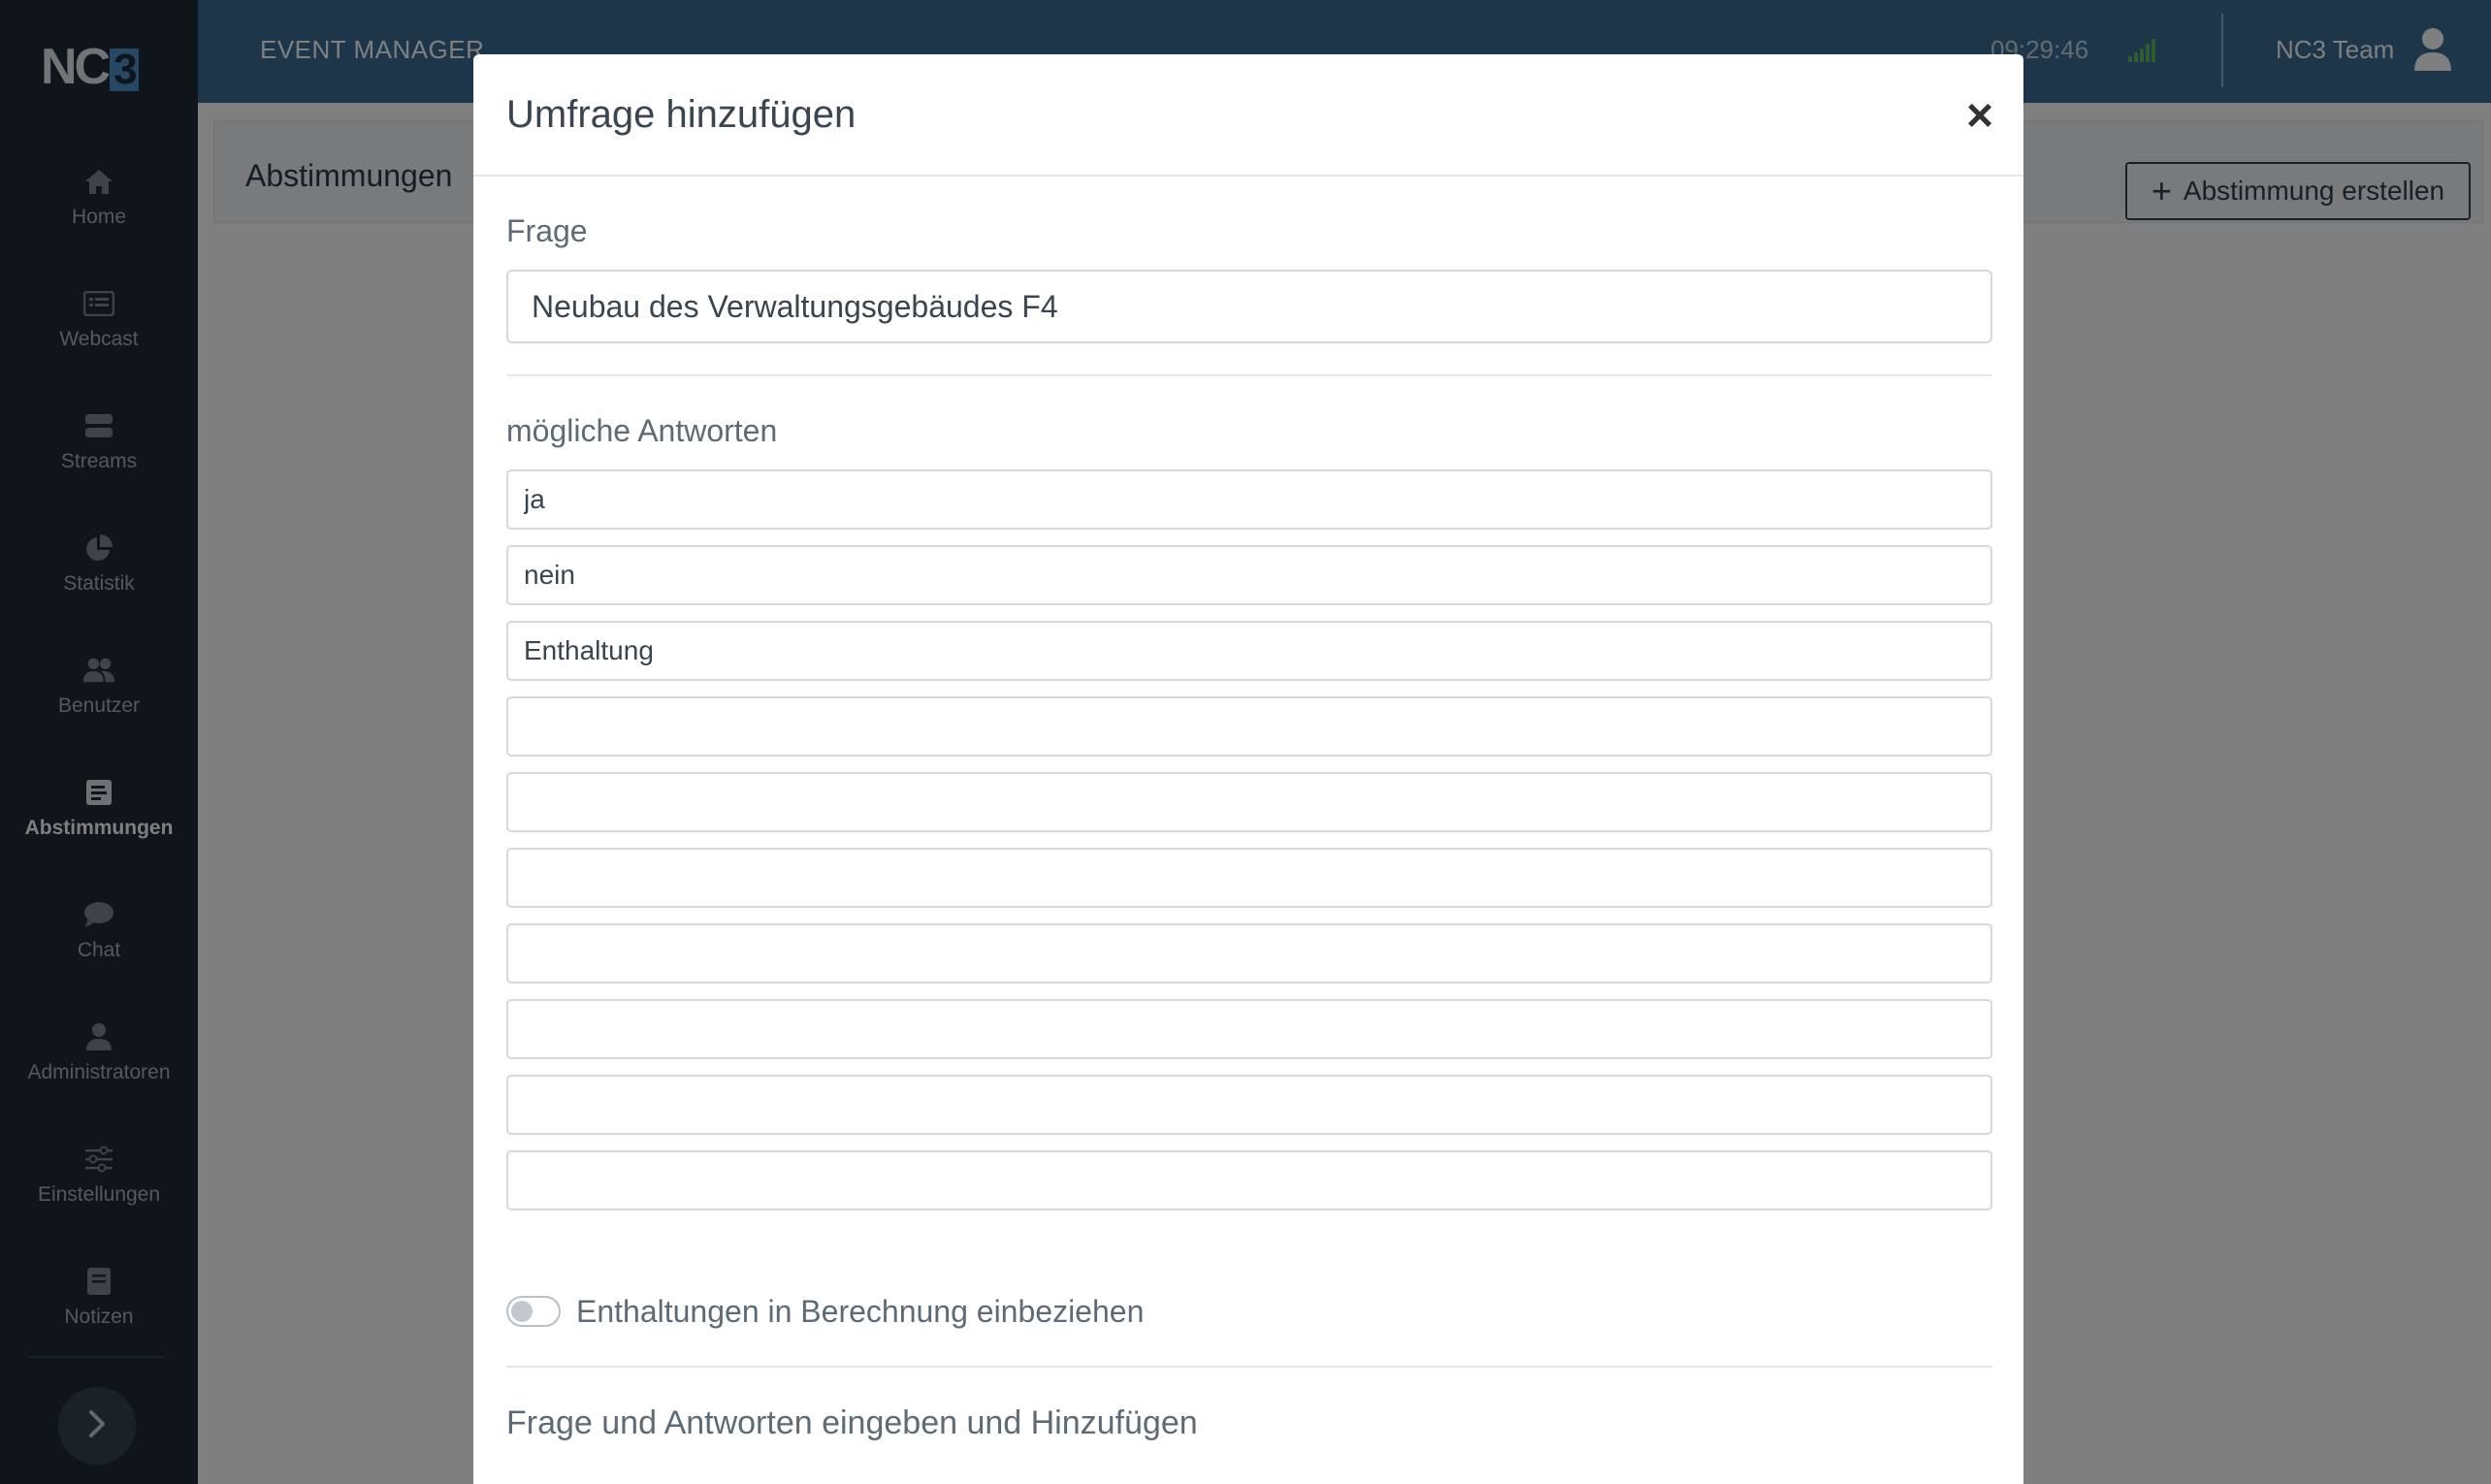 The image size is (2491, 1484). I want to click on close-icon: ×, so click(1979, 115).